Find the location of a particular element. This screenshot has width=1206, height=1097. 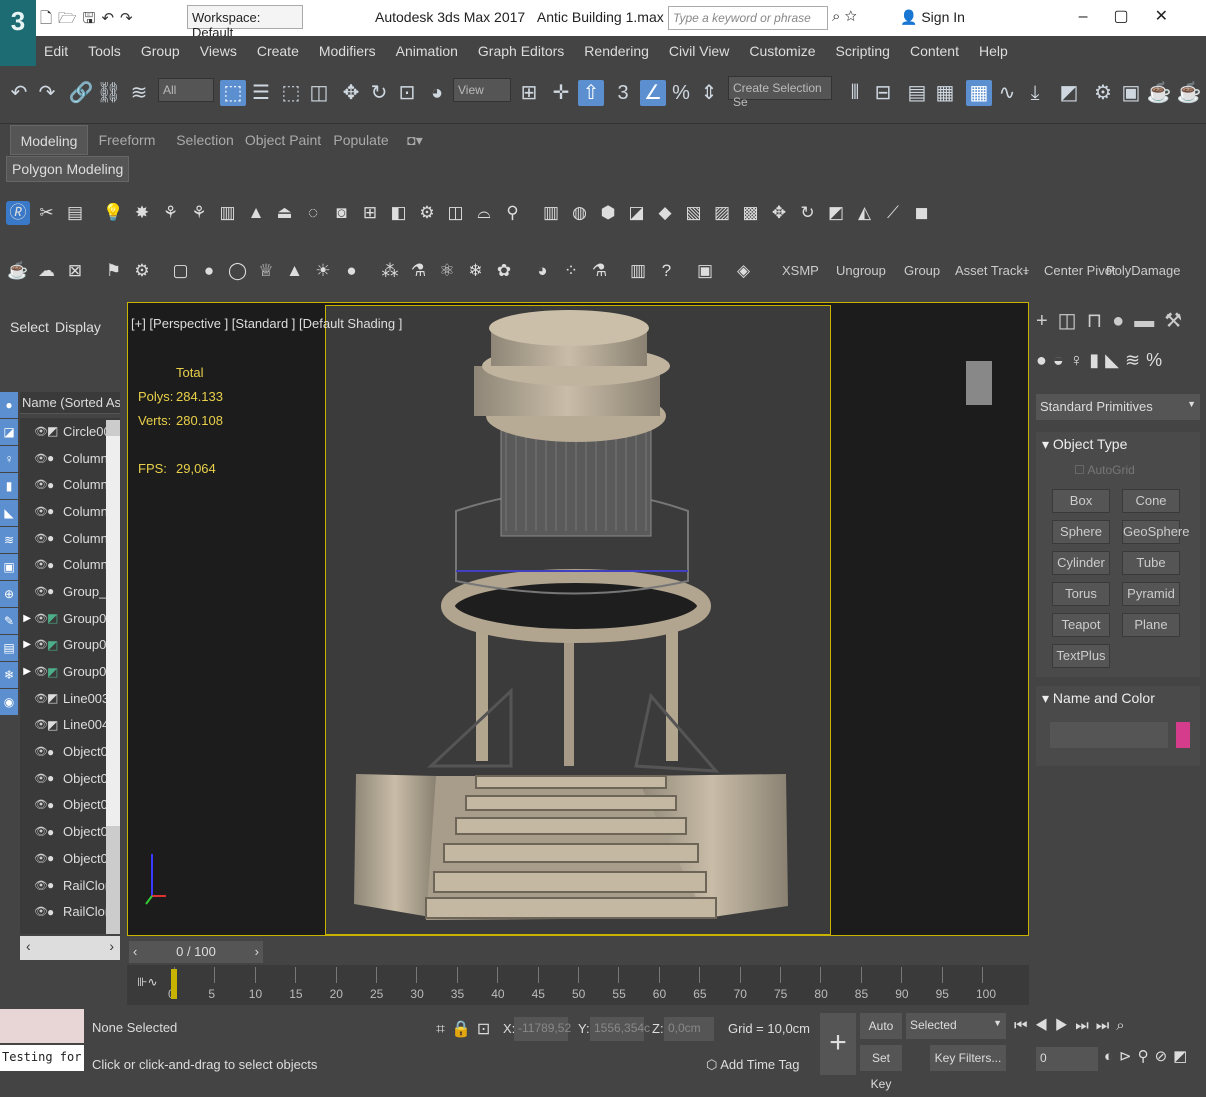

tab-object-paint: Object Paint is located at coordinates (283, 140).